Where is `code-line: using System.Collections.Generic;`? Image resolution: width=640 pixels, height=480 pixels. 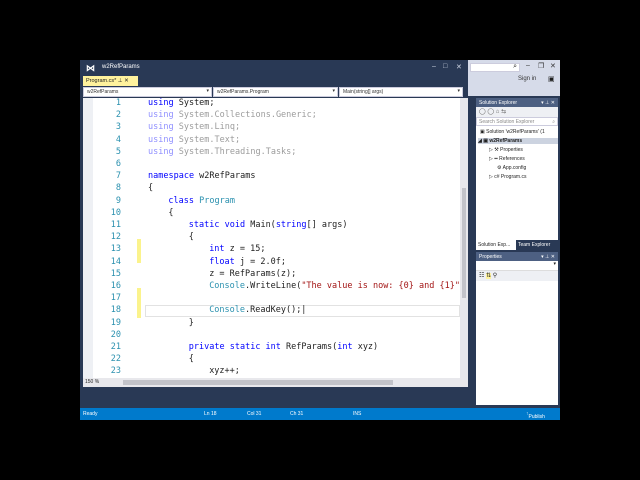 code-line: using System.Collections.Generic; is located at coordinates (232, 115).